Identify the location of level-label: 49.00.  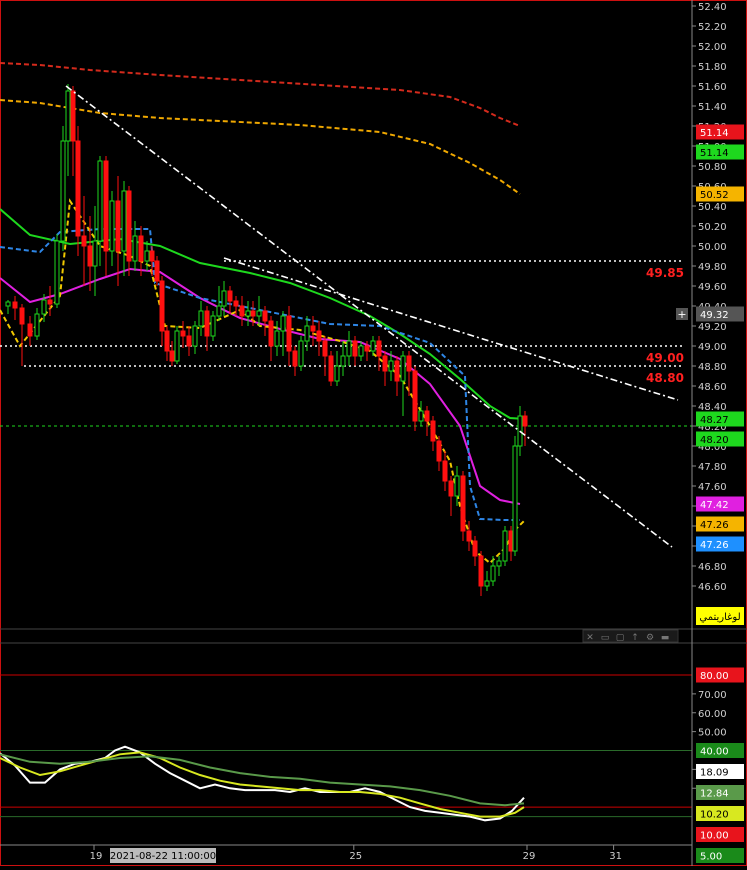
(665, 358).